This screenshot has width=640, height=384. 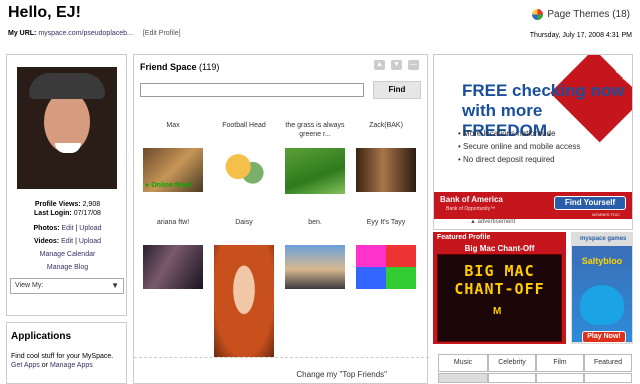 I want to click on profile-views: Profile Views: 2,908, so click(x=67, y=204).